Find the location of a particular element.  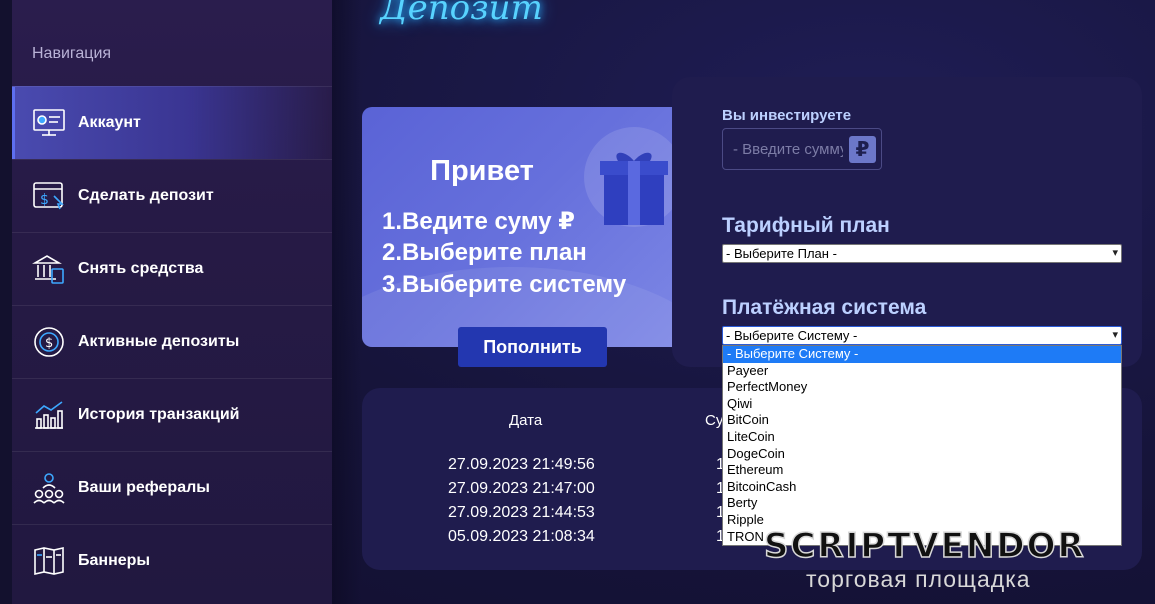

promo-title: Привет is located at coordinates (482, 171).